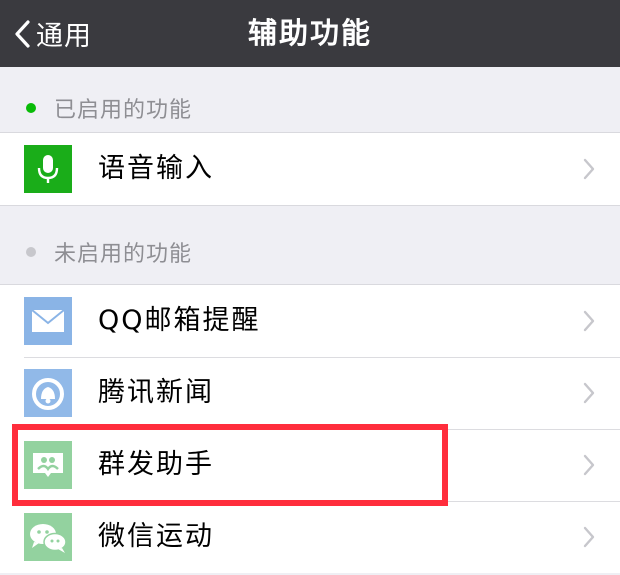 This screenshot has width=620, height=575. Describe the element at coordinates (48, 321) in the screenshot. I see `mail-icon` at that location.